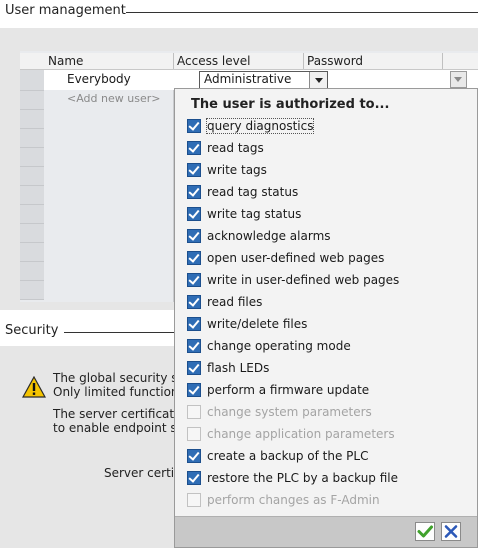  I want to click on option-perform-firmware-update: perform a firmware update, so click(327, 391).